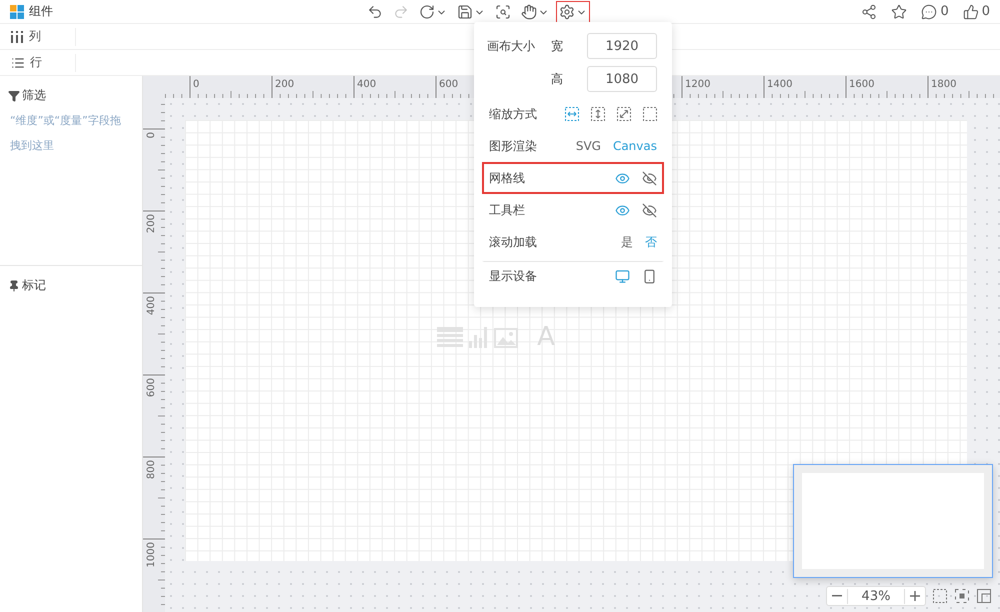 This screenshot has height=612, width=1000. What do you see at coordinates (970, 12) in the screenshot?
I see `thumbs-up-icon` at bounding box center [970, 12].